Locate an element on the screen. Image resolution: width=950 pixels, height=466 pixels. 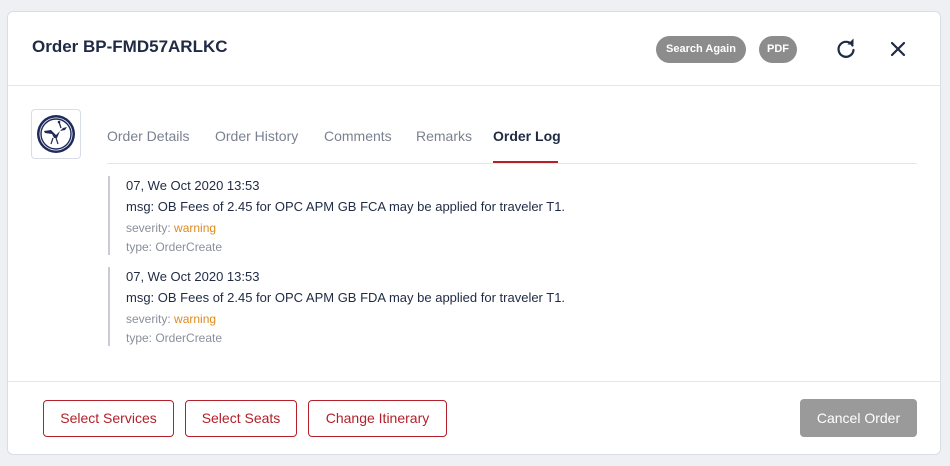
select-services-button: Select Services is located at coordinates (108, 418).